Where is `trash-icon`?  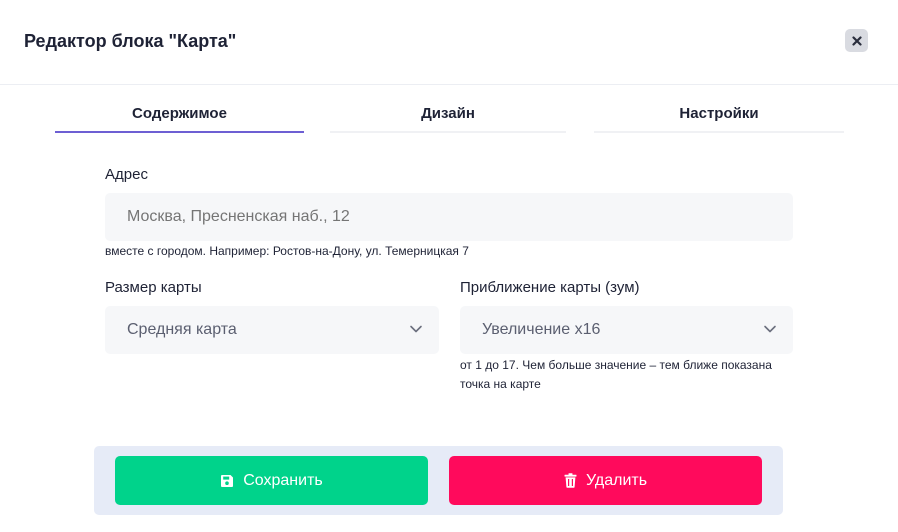
trash-icon is located at coordinates (570, 480).